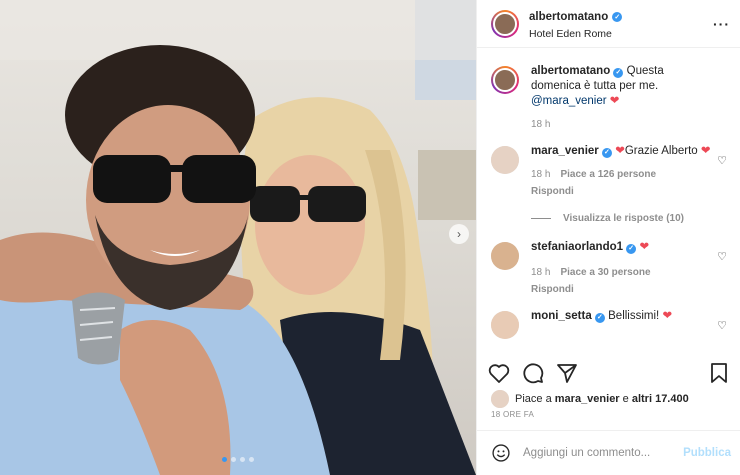 Image resolution: width=740 pixels, height=475 pixels. I want to click on emoji-icon, so click(501, 453).